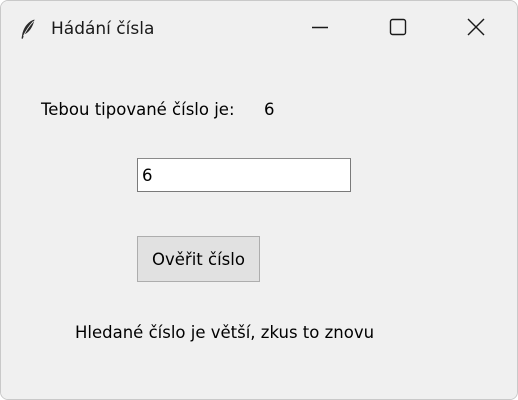 The image size is (518, 400). I want to click on guess-label: Tebou tipované číslo je:, so click(138, 109).